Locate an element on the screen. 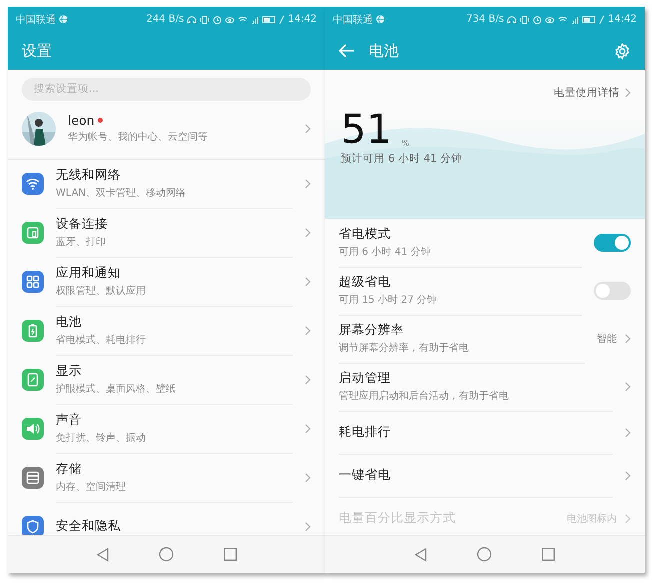  devices-icon is located at coordinates (33, 233).